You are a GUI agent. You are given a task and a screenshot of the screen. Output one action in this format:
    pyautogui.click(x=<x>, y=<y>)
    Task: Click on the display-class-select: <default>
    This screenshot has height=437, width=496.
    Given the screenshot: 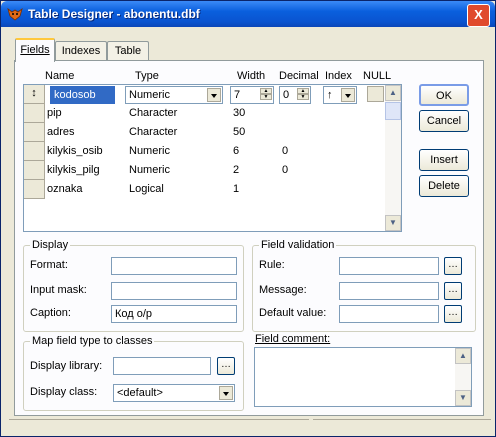 What is the action you would take?
    pyautogui.click(x=174, y=393)
    